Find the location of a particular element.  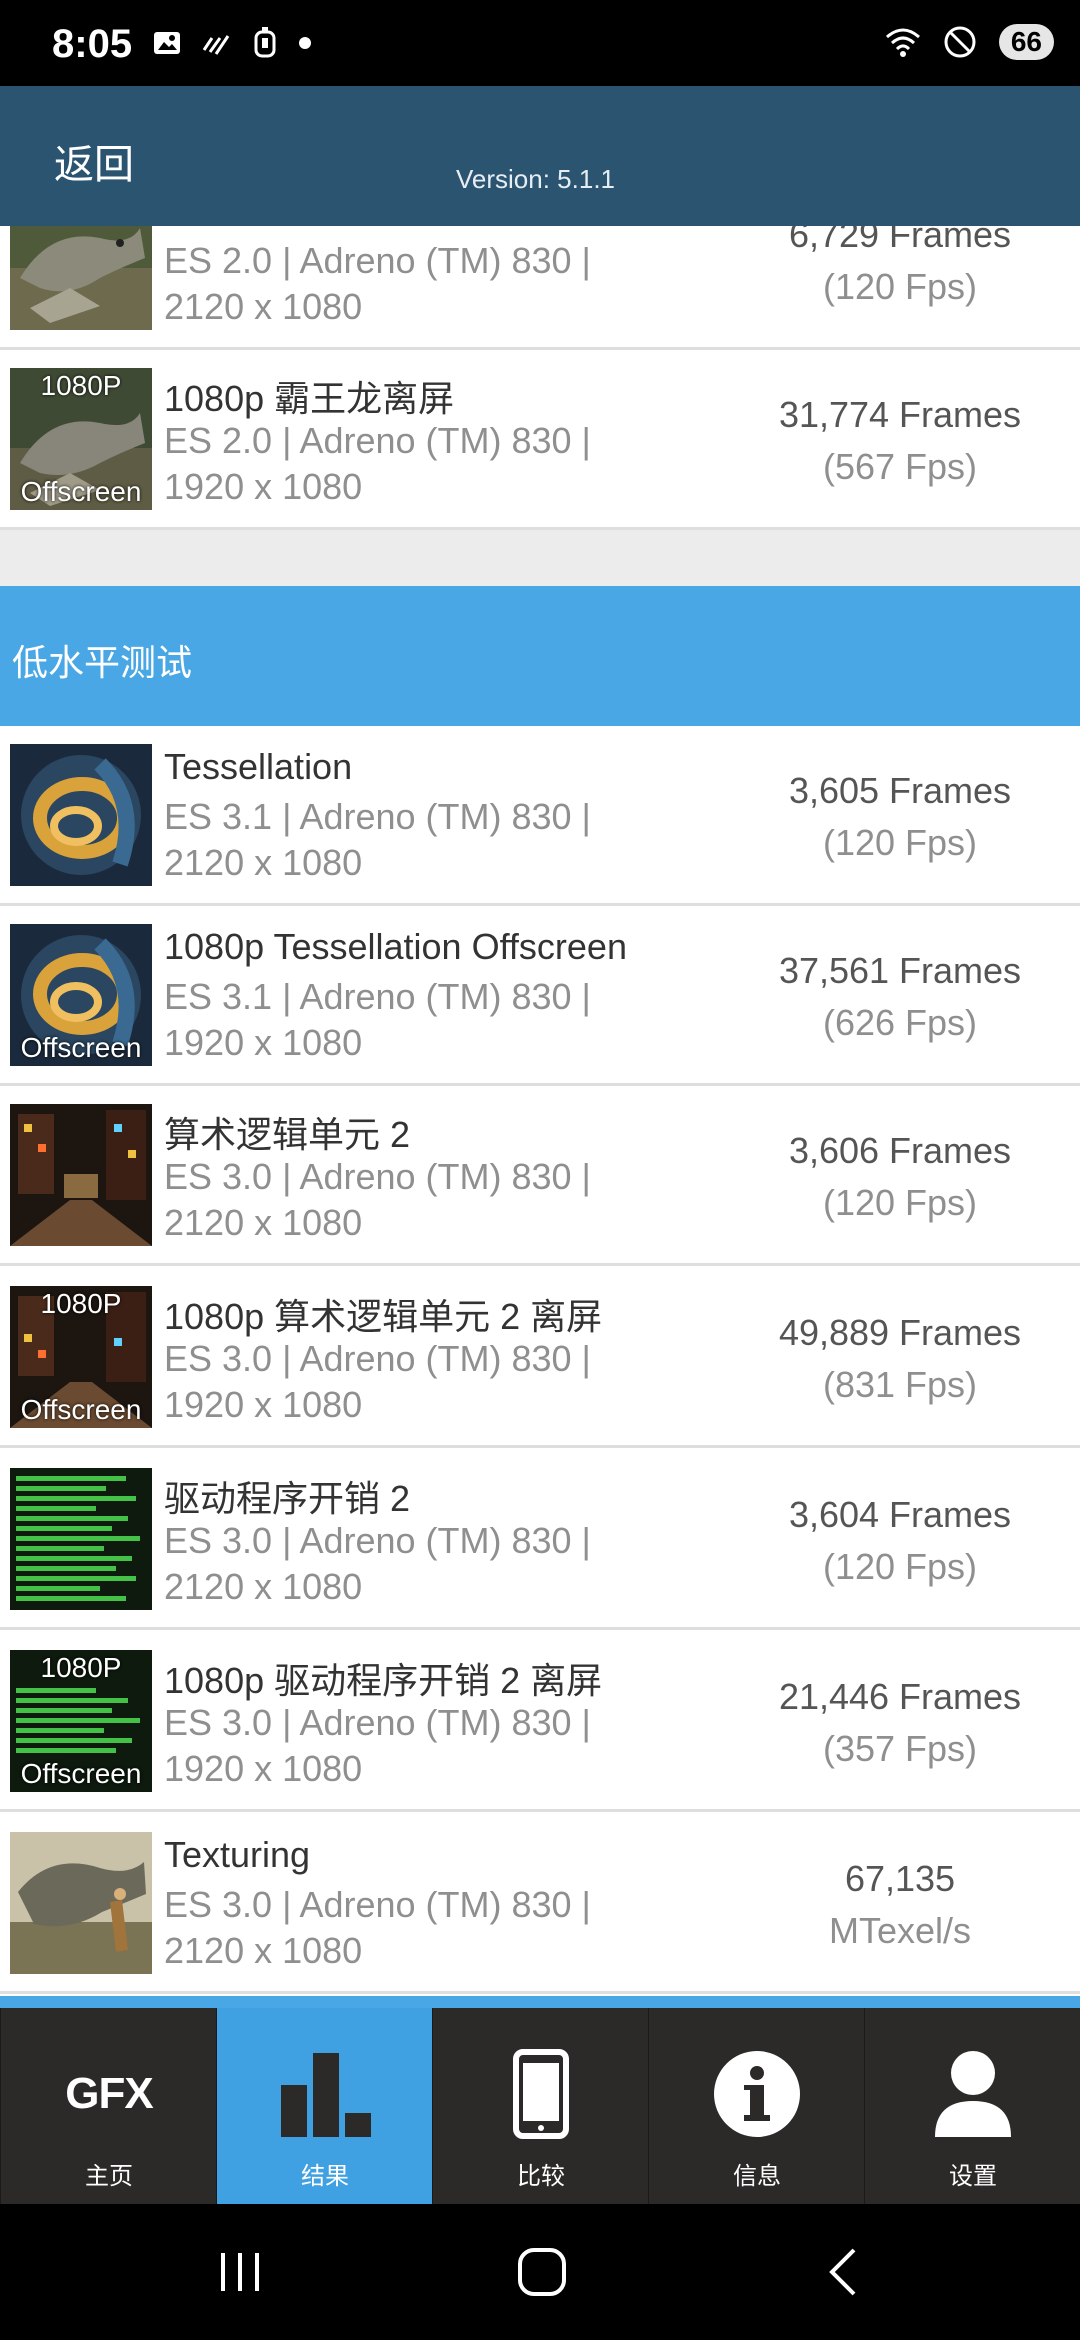

back-button: 返回 is located at coordinates (94, 161).